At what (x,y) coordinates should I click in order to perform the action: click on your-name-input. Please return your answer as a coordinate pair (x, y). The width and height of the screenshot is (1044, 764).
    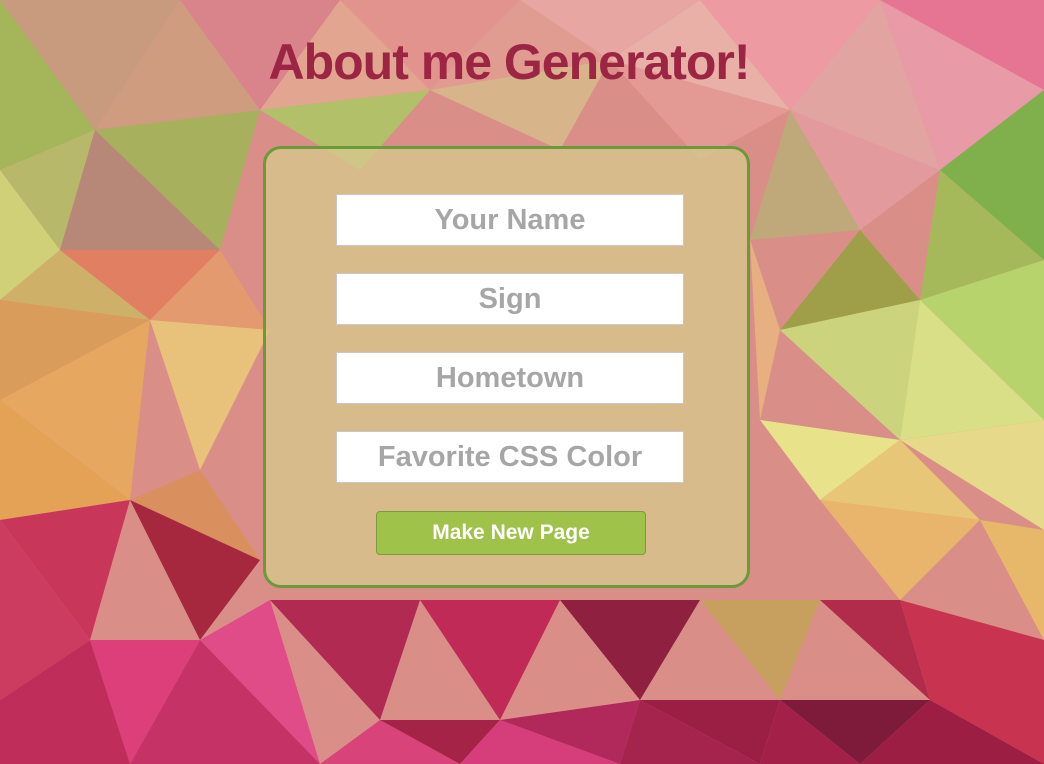
    Looking at the image, I should click on (510, 220).